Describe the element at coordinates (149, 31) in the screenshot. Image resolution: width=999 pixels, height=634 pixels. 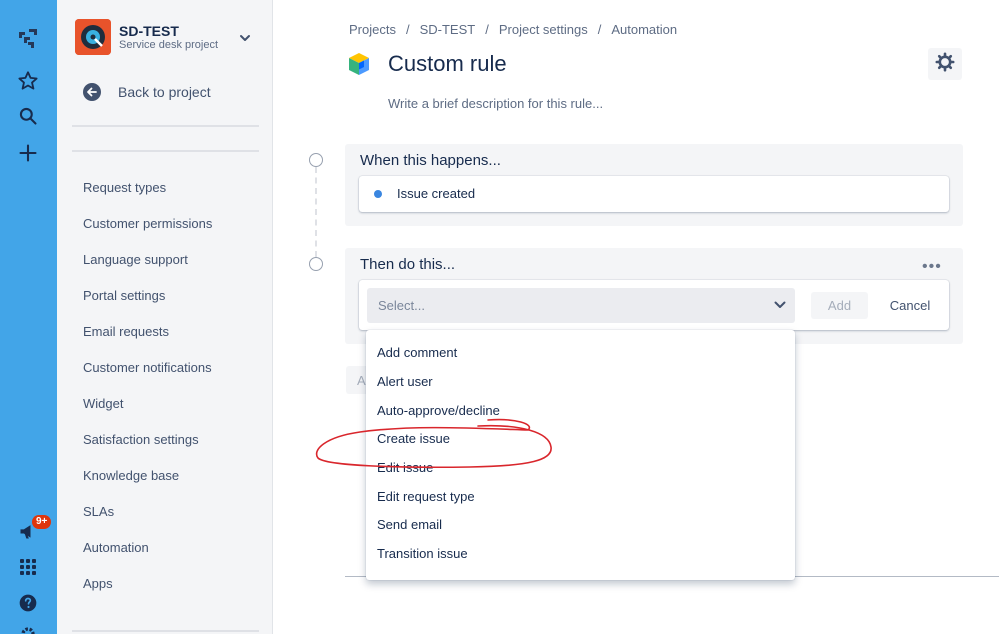
I see `project-name: SD-TEST` at that location.